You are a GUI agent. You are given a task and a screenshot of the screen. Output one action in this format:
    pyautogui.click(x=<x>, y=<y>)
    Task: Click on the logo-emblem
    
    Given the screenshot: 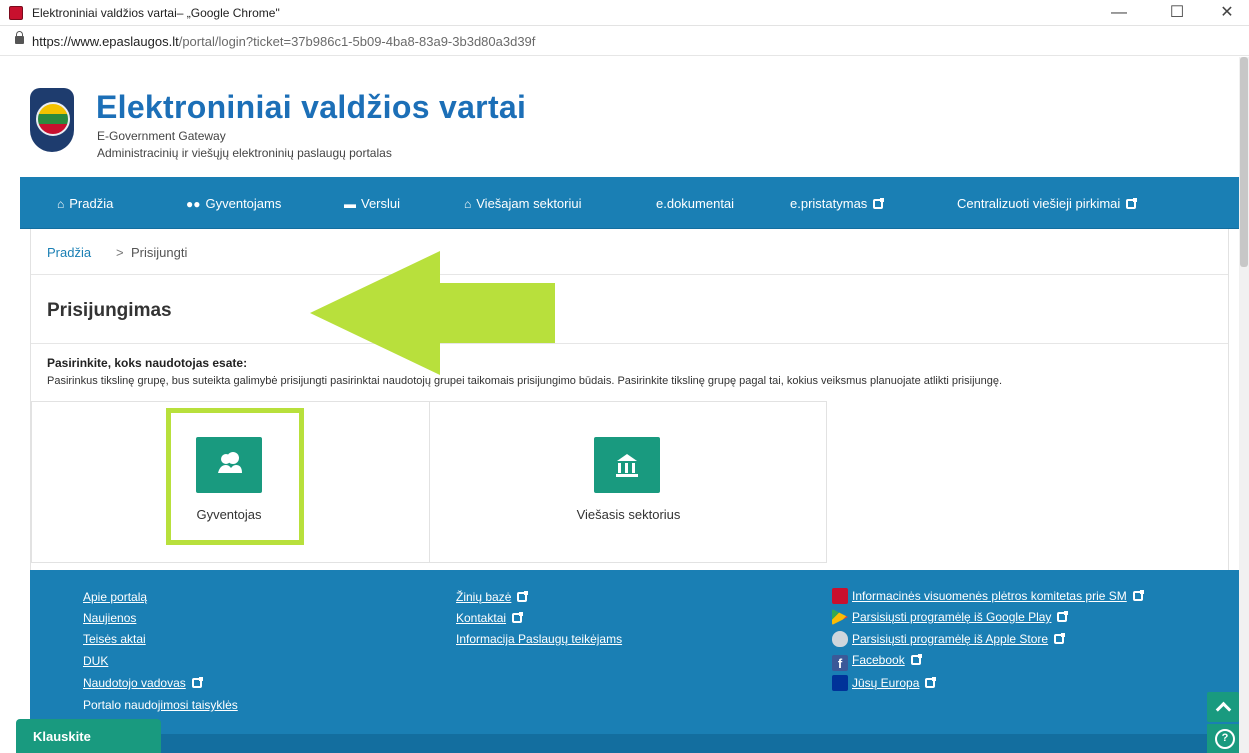 What is the action you would take?
    pyautogui.click(x=53, y=119)
    